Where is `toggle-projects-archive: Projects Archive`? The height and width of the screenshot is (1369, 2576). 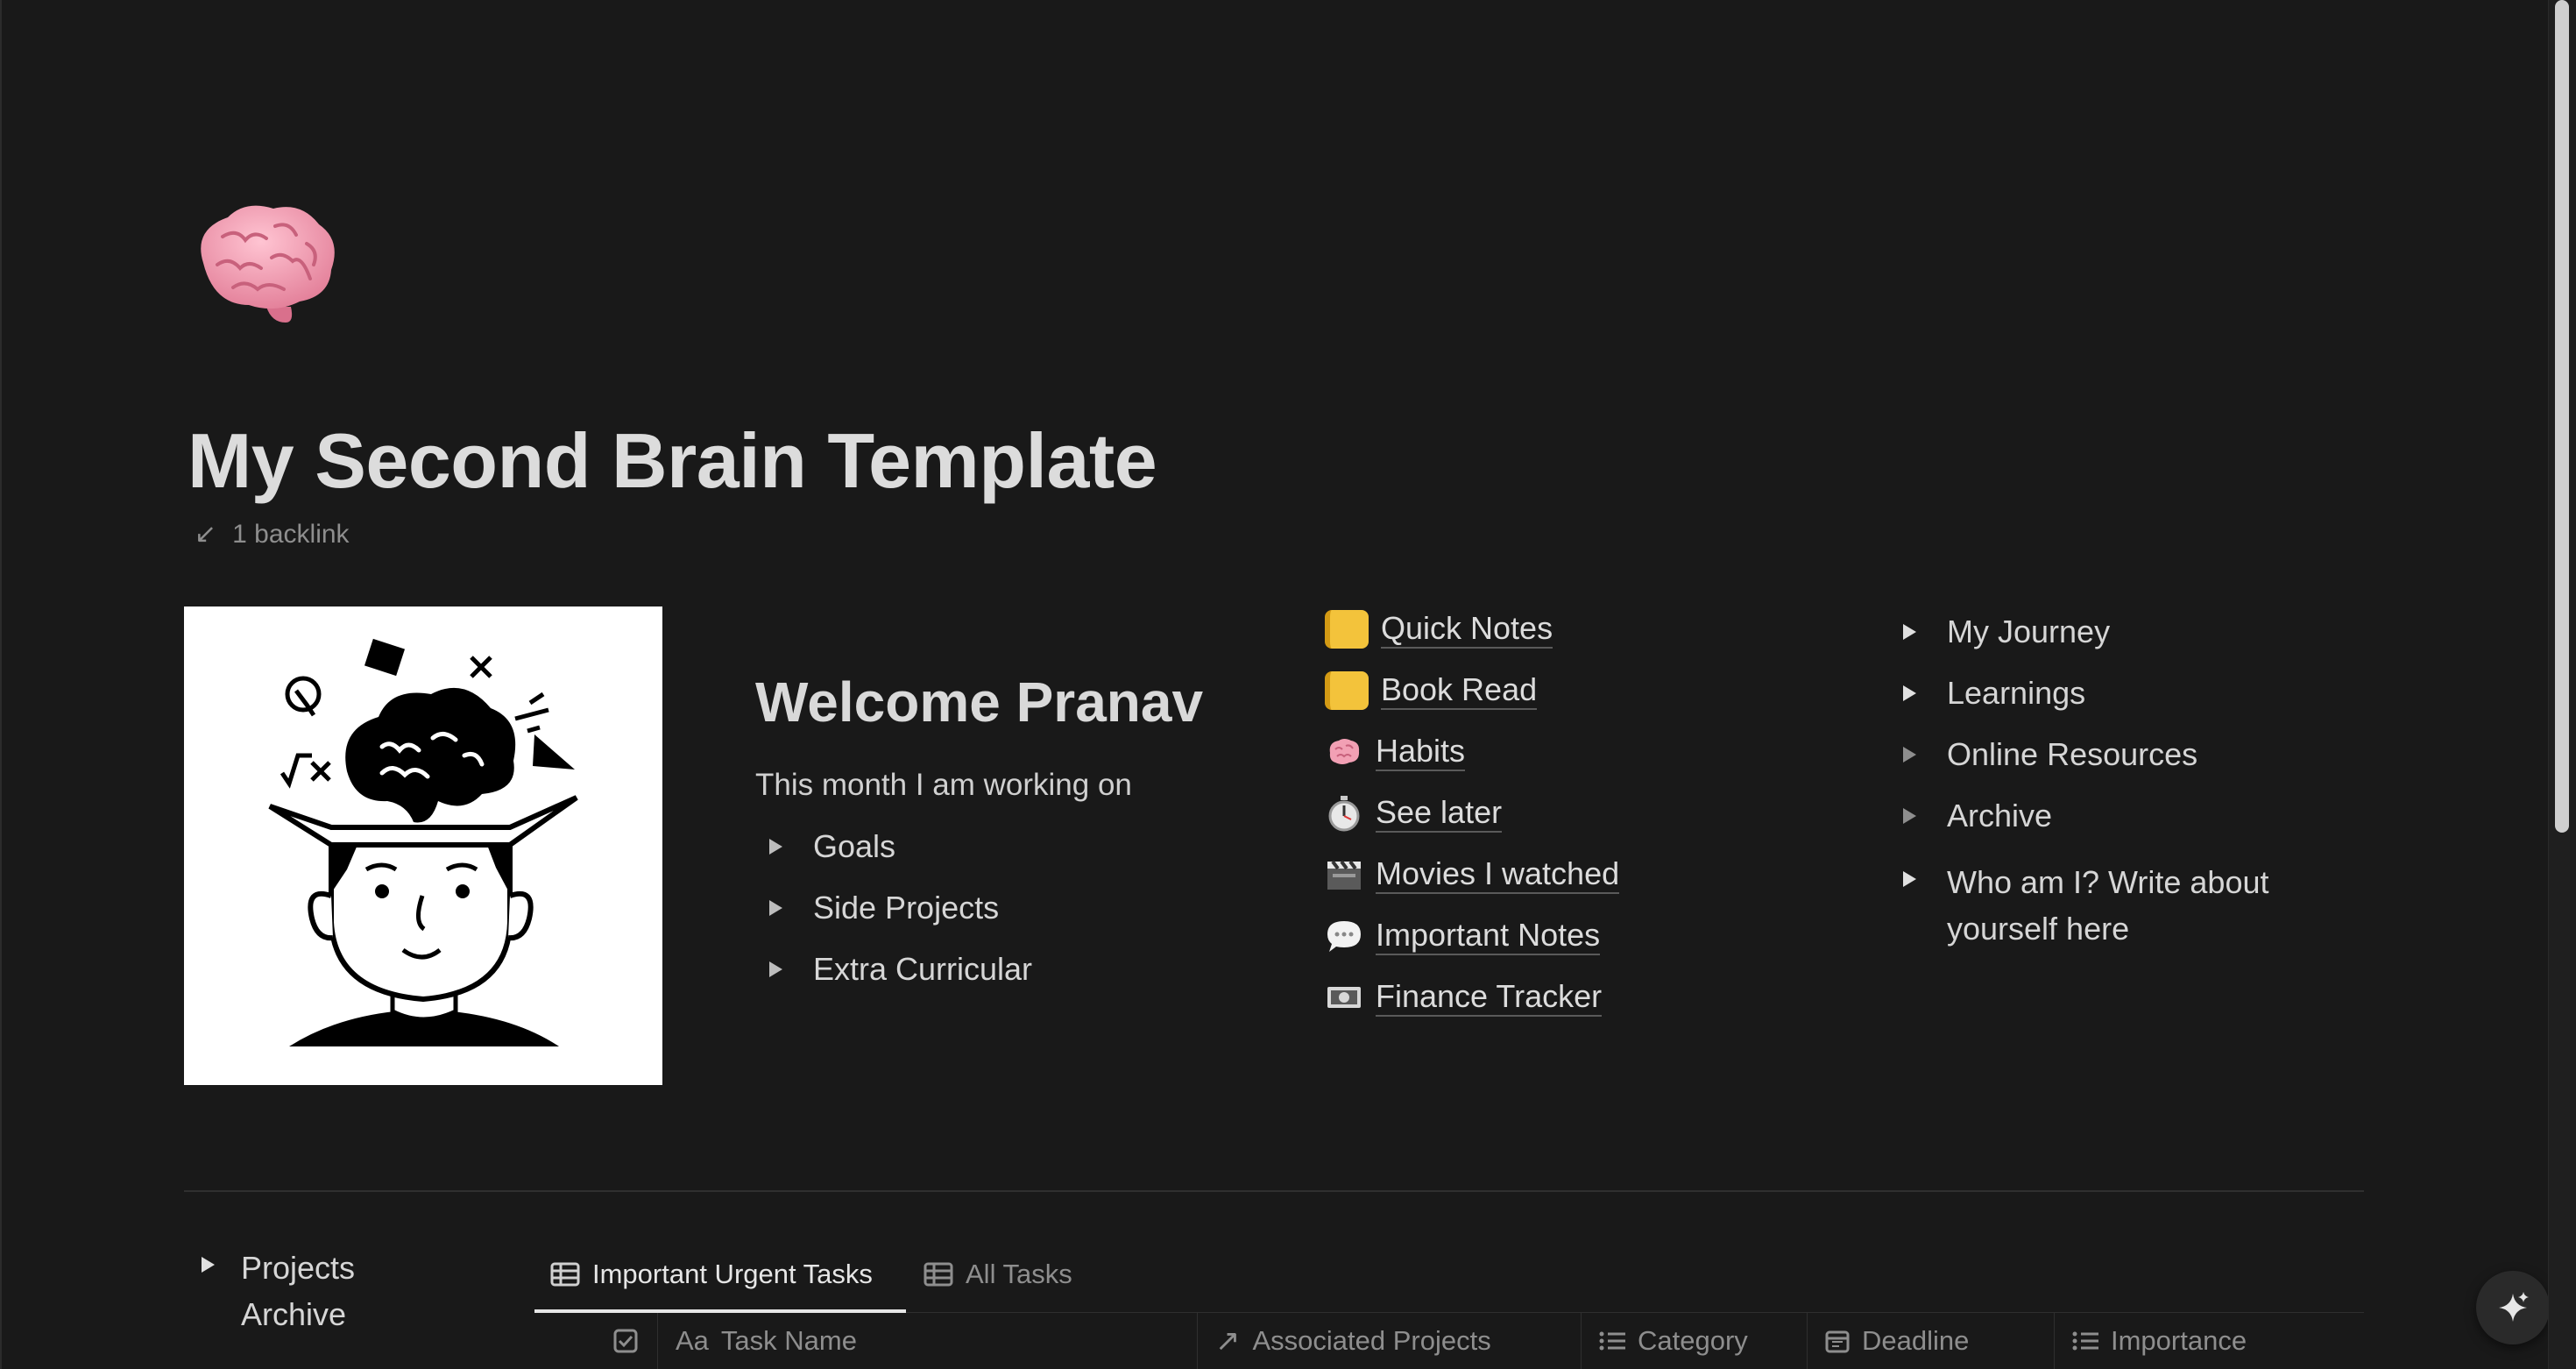 toggle-projects-archive: Projects Archive is located at coordinates (311, 1291).